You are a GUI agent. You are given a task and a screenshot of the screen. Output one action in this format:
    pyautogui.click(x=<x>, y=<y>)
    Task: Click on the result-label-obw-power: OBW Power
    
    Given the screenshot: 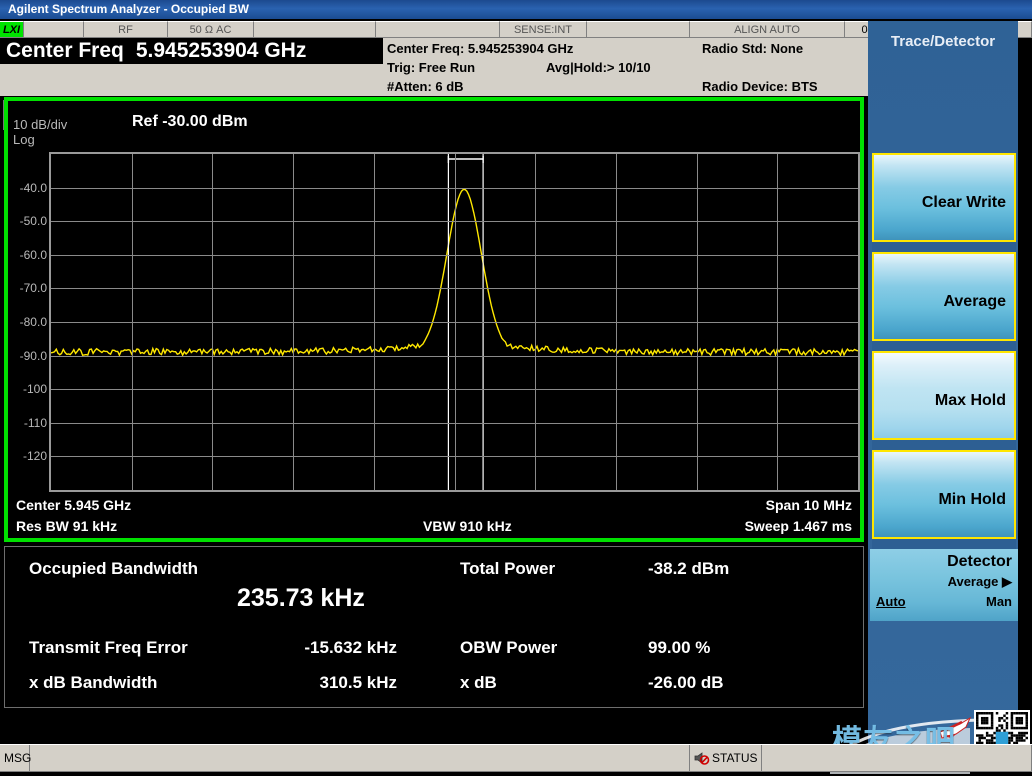 What is the action you would take?
    pyautogui.click(x=509, y=647)
    